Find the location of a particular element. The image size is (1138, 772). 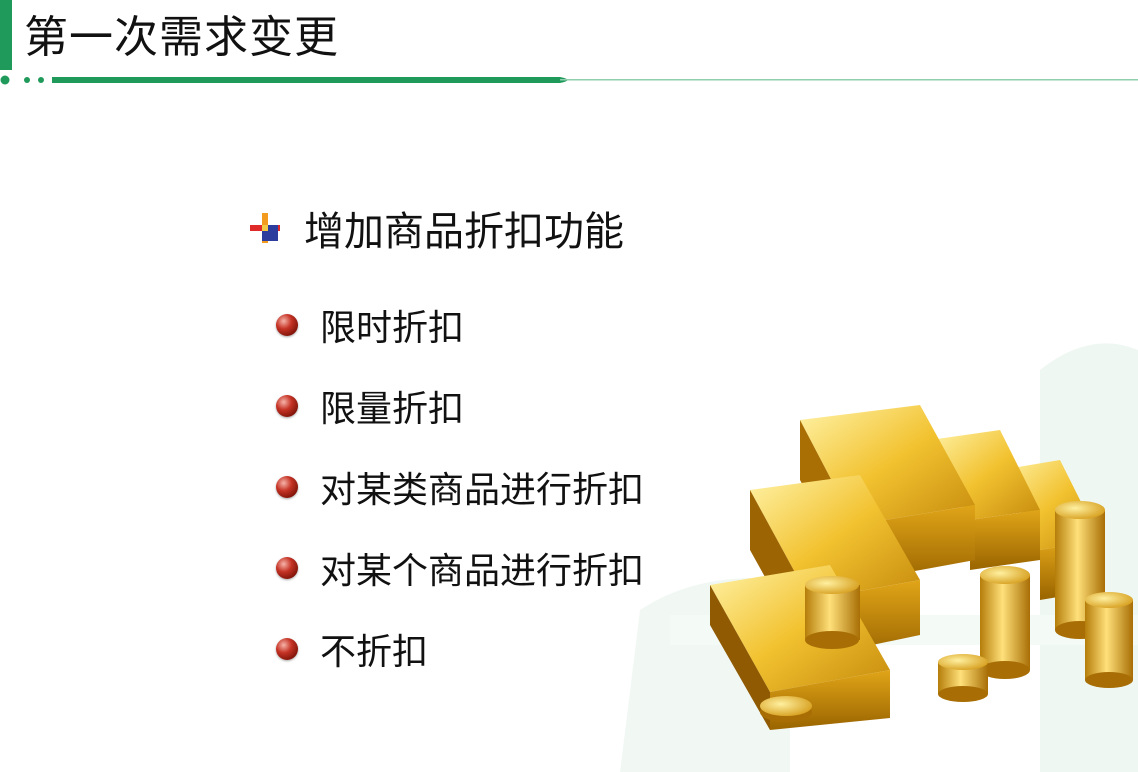

single-coin is located at coordinates (786, 709).